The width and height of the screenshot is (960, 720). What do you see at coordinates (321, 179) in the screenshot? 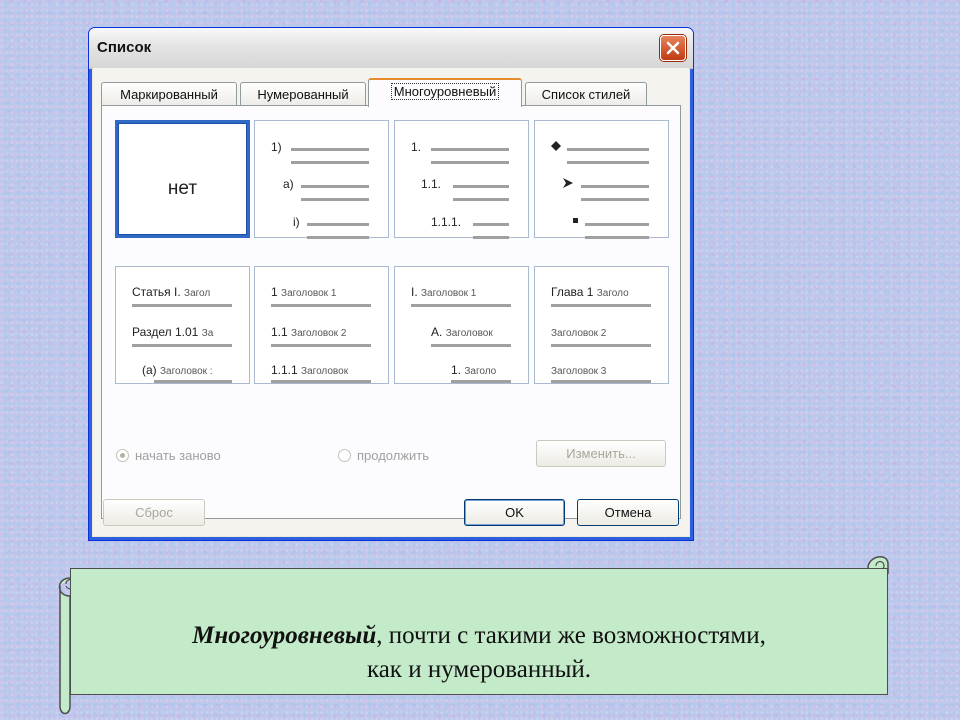
I see `list-style-paren: 1) a) i)` at bounding box center [321, 179].